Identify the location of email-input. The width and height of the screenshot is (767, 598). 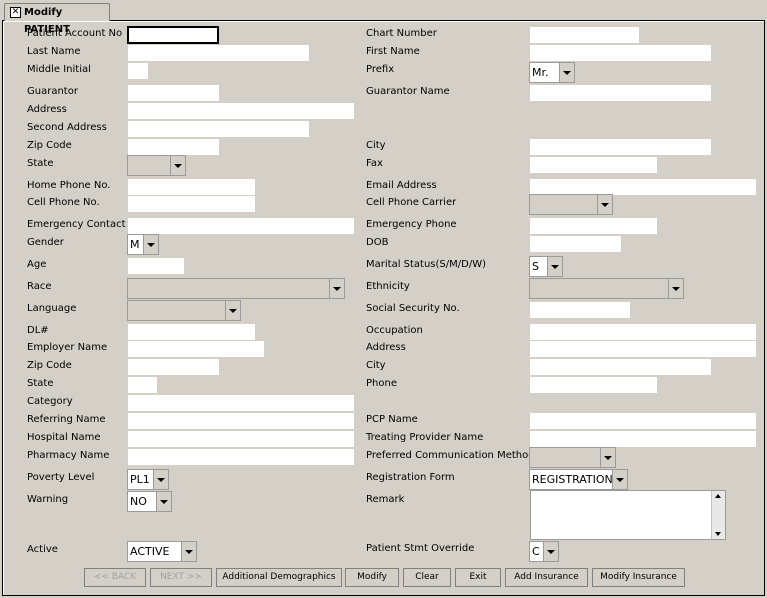
(643, 187).